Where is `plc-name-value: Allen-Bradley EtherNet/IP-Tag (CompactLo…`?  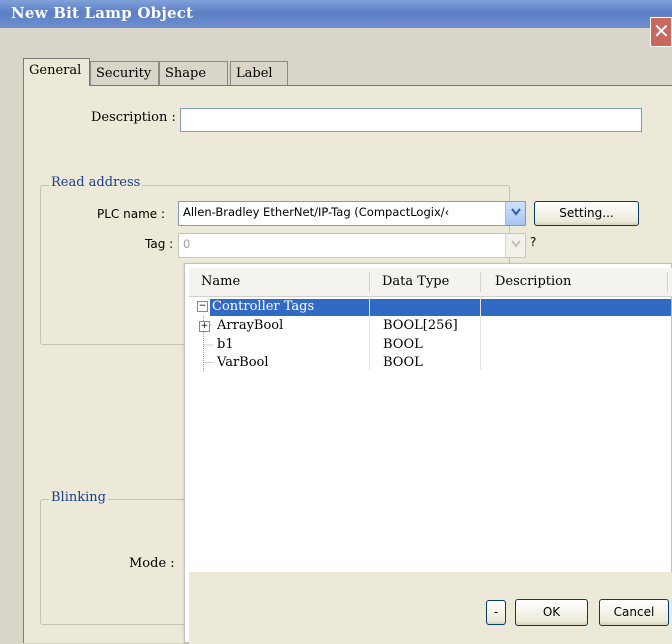
plc-name-value: Allen-Bradley EtherNet/IP-Tag (CompactLo… is located at coordinates (316, 212).